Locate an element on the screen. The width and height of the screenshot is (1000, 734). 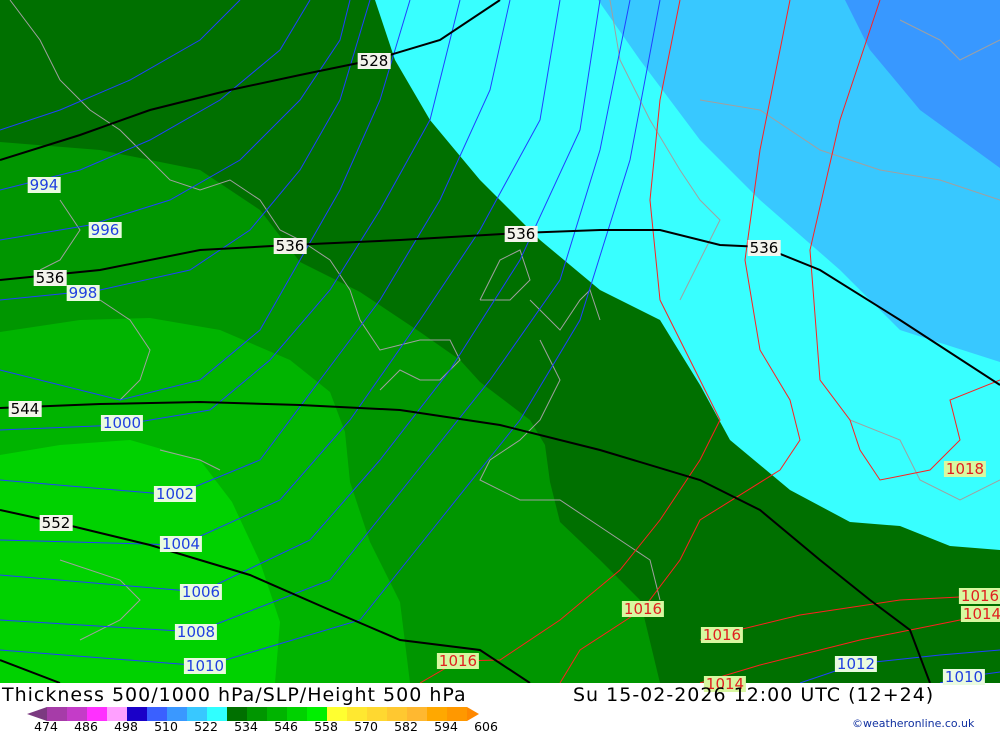
isobar-label: 1006 is located at coordinates (201, 592).